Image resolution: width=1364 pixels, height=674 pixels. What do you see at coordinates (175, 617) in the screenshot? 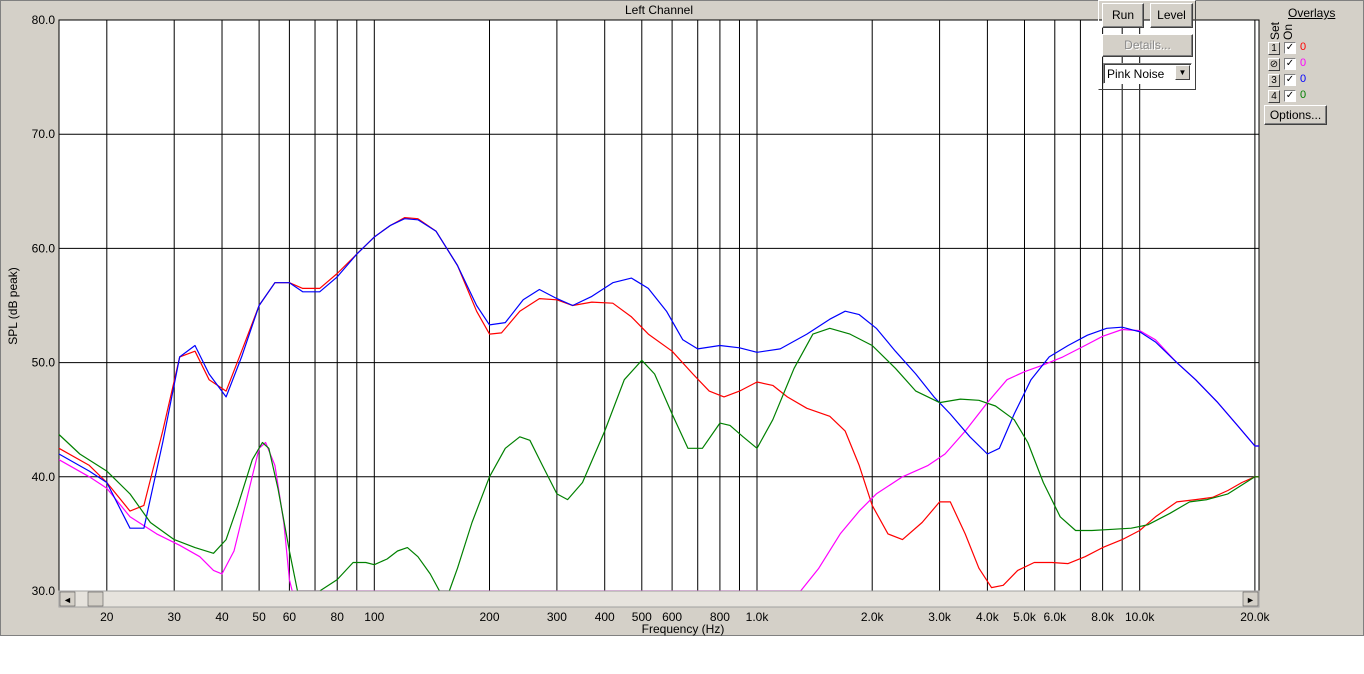
I see `x-tick-label: 30` at bounding box center [175, 617].